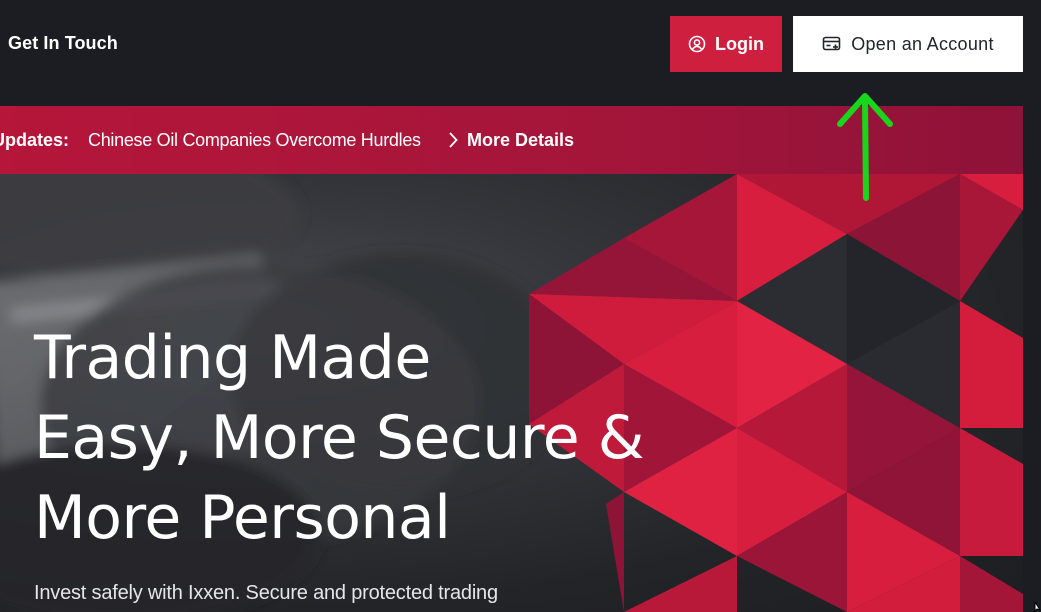 Image resolution: width=1041 pixels, height=612 pixels. I want to click on mouse-cursor-icon, so click(1037, 607).